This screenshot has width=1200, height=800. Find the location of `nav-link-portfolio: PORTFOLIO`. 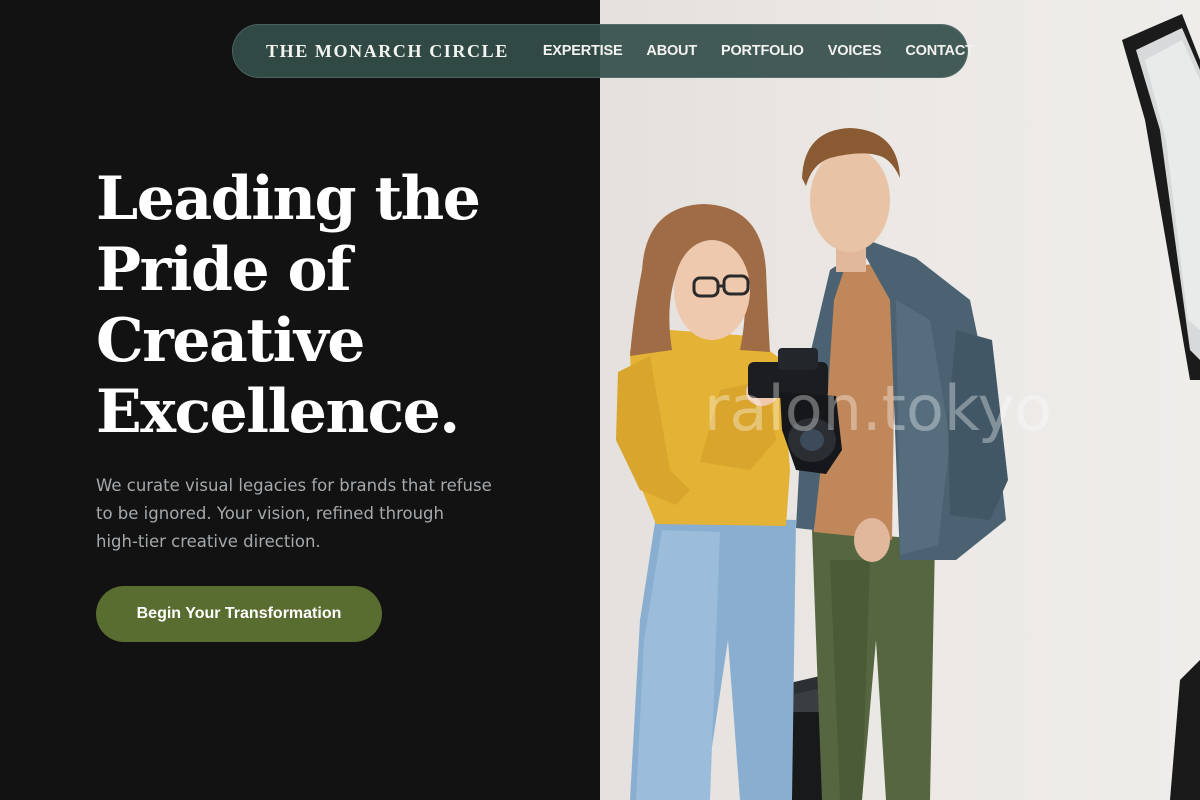

nav-link-portfolio: PORTFOLIO is located at coordinates (762, 51).